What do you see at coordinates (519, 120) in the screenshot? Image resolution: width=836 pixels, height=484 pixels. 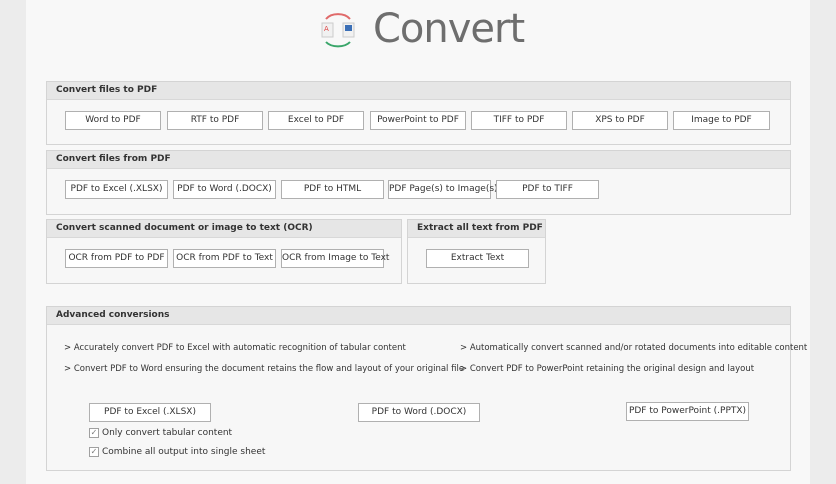 I see `tiff-to-pdf-button: TIFF to PDF` at bounding box center [519, 120].